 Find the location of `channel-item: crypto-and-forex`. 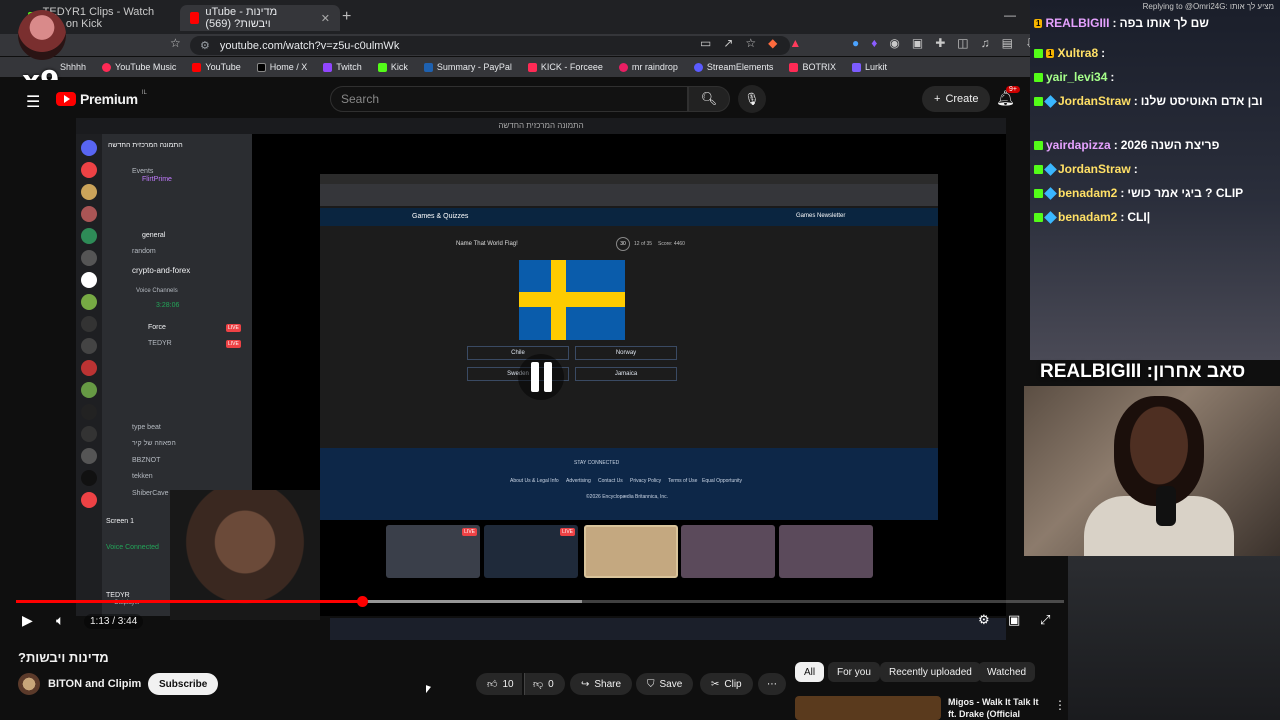

channel-item: crypto-and-forex is located at coordinates (161, 270).